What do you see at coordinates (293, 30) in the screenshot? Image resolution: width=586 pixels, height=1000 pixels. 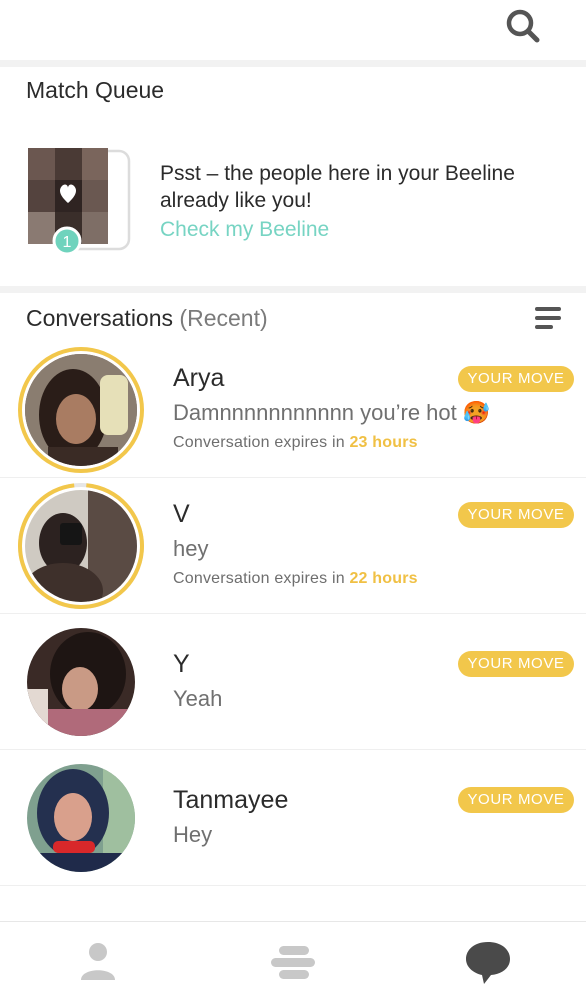 I see `top-bar` at bounding box center [293, 30].